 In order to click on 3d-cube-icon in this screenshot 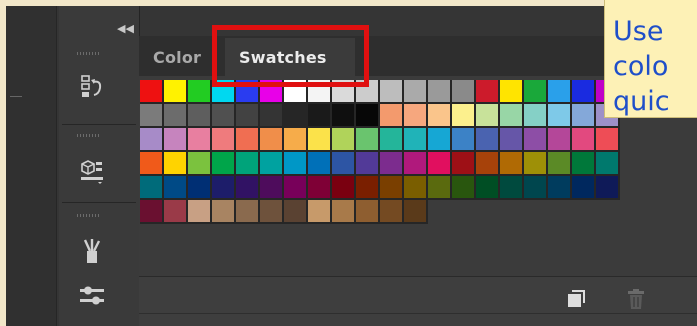, I will do `click(92, 171)`.